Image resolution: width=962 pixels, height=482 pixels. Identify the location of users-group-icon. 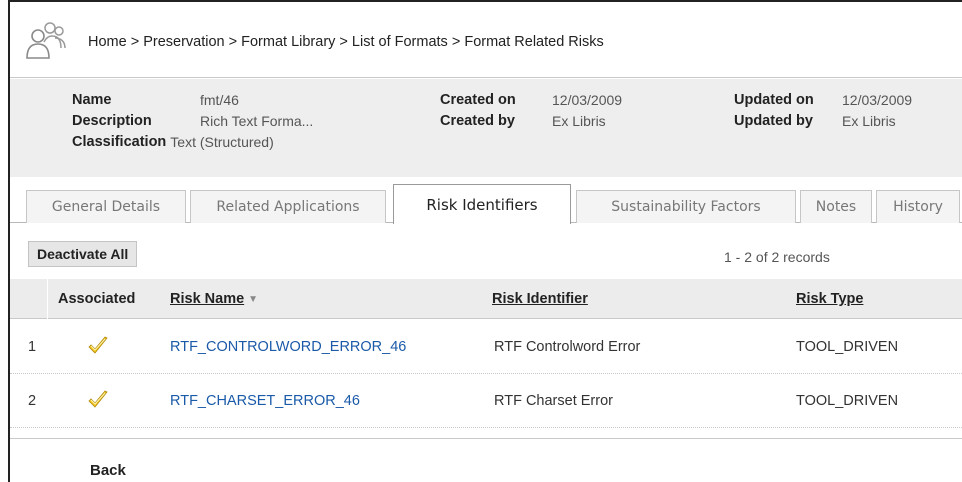
(46, 40).